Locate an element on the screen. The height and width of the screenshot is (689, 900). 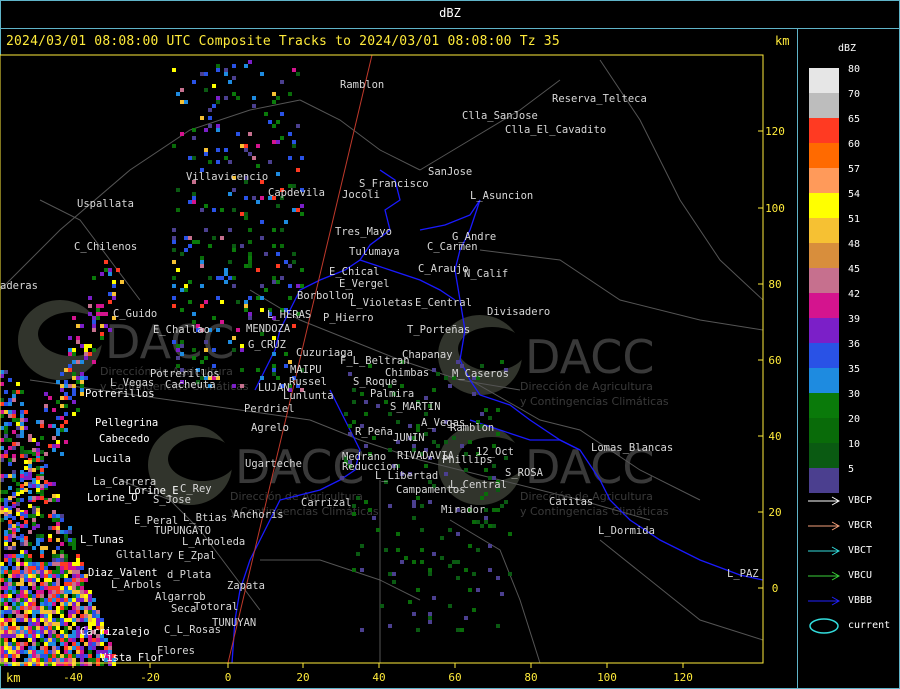
place-label: Carrizal is located at coordinates (326, 503).